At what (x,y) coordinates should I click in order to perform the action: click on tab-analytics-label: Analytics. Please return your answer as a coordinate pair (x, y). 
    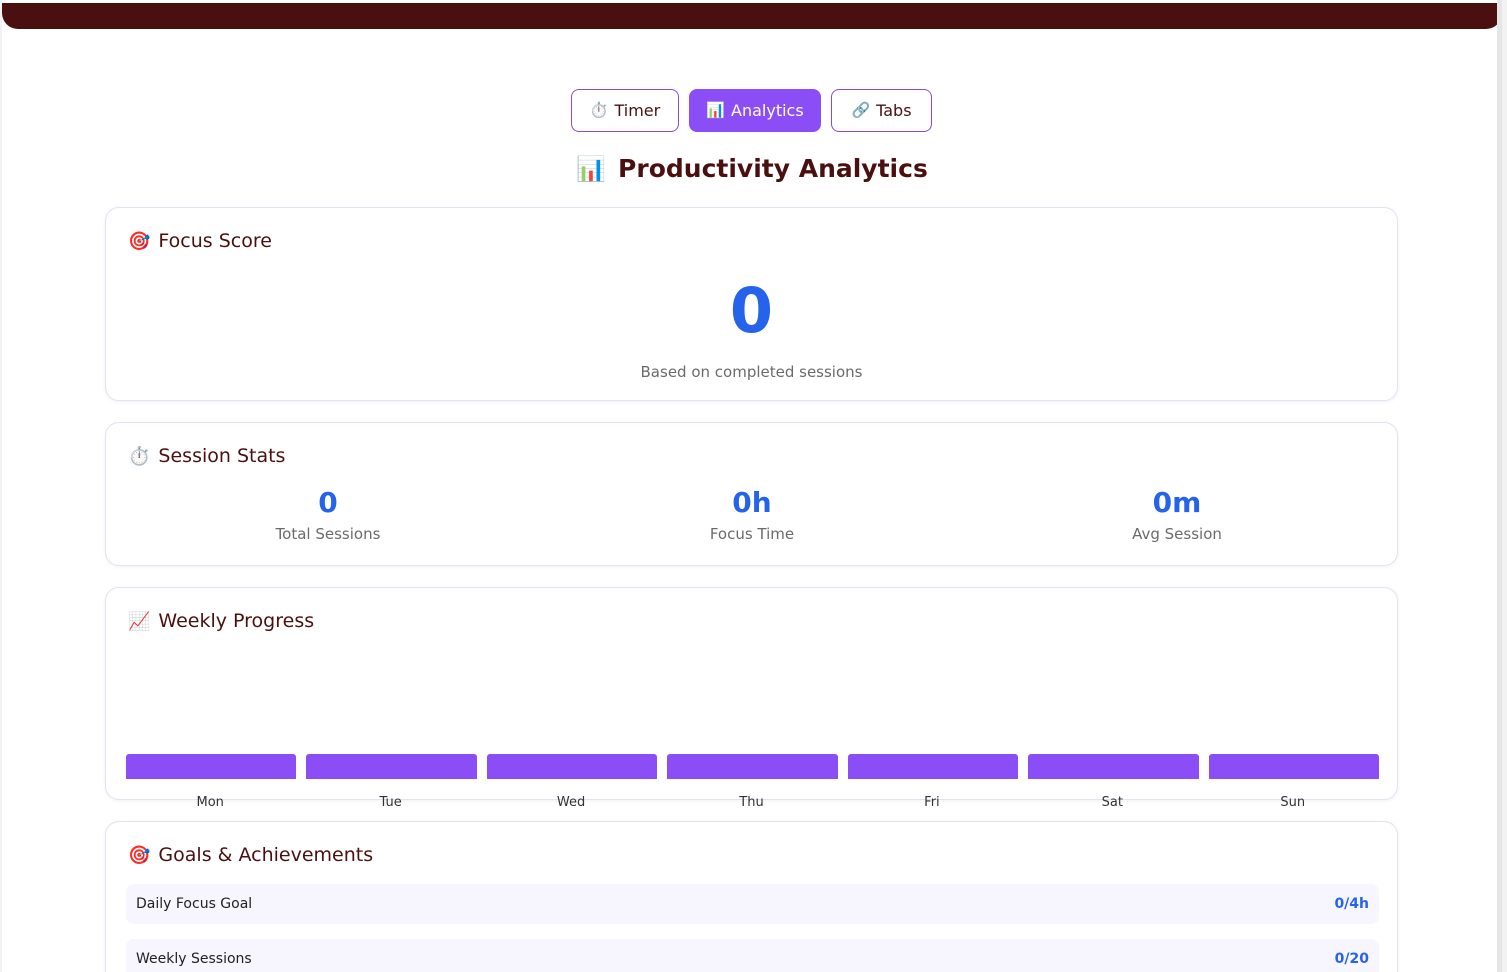
    Looking at the image, I should click on (767, 110).